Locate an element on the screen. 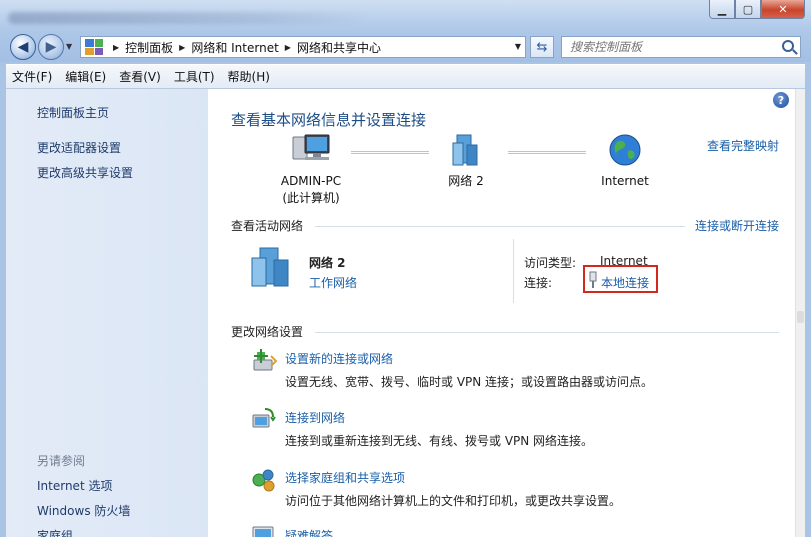  sidebar-item-control-panel-home: 控制面板主页 is located at coordinates (73, 112).